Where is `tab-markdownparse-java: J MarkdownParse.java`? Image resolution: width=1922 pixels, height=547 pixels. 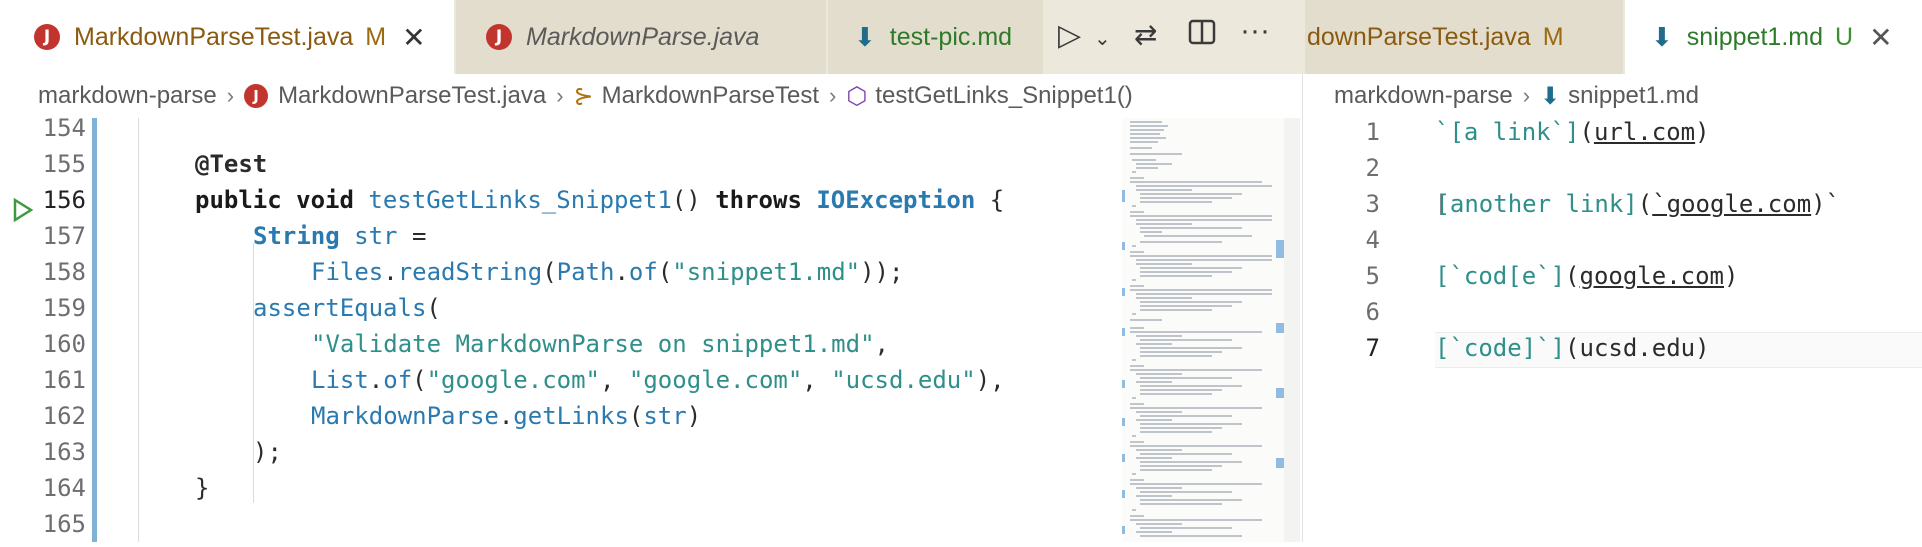 tab-markdownparse-java: J MarkdownParse.java is located at coordinates (641, 37).